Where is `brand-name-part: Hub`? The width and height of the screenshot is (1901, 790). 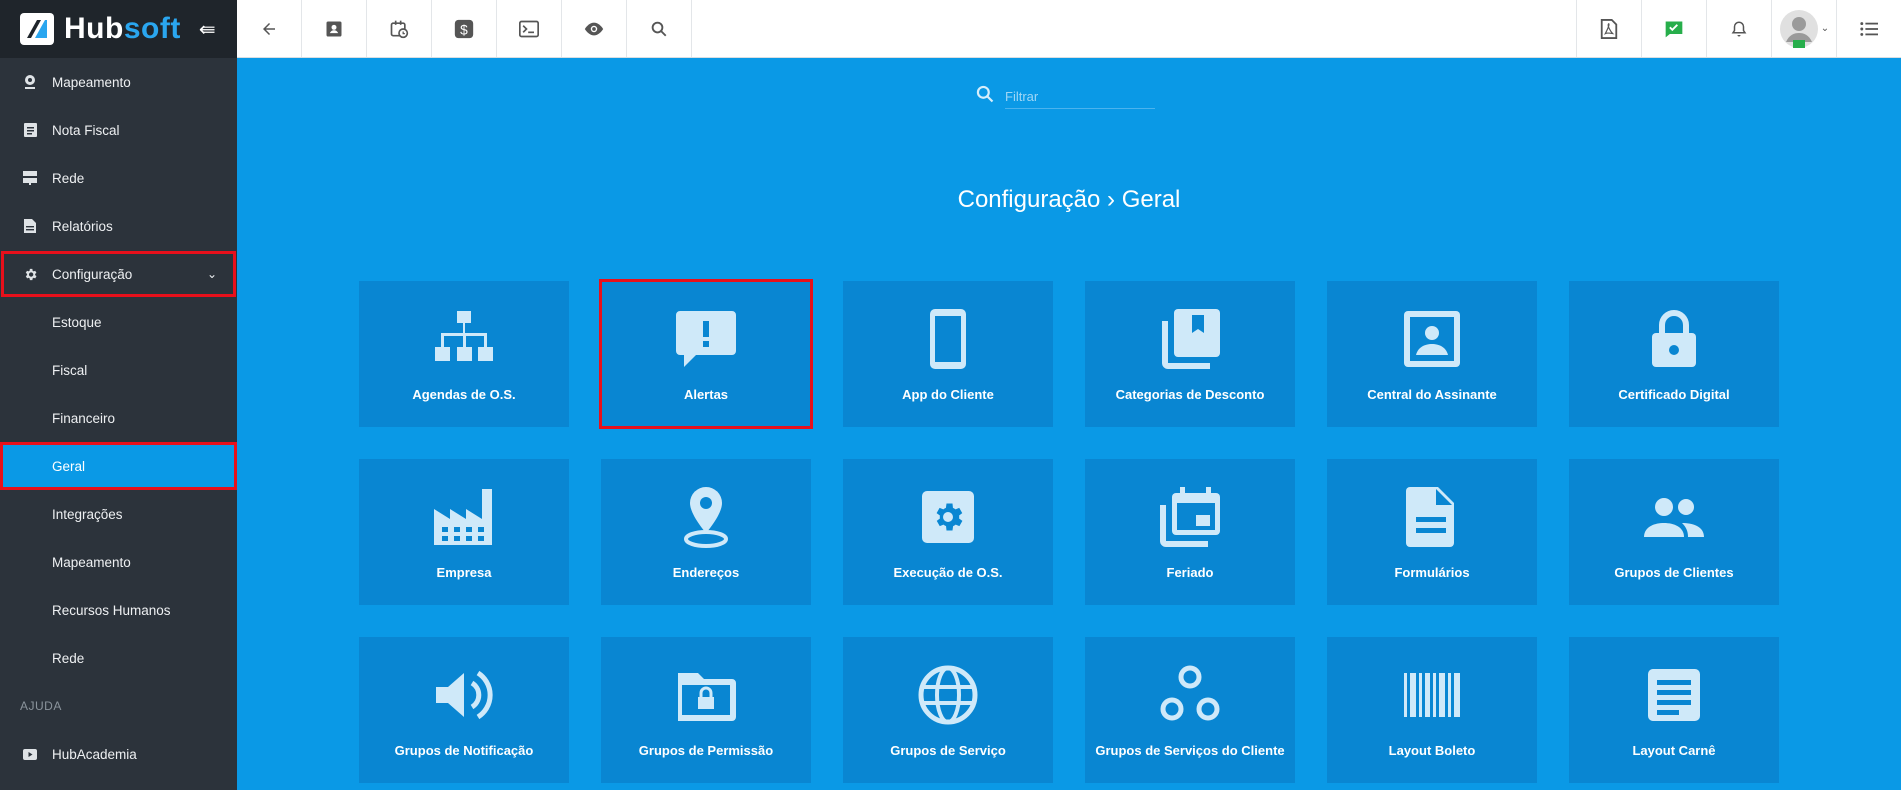 brand-name-part: Hub is located at coordinates (94, 28).